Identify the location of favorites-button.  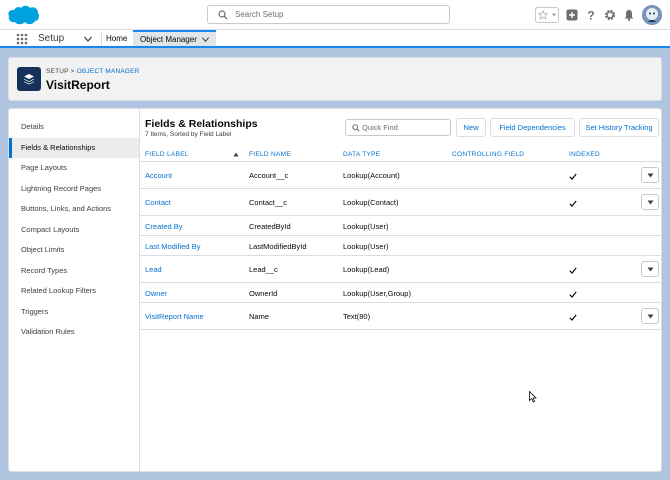
(547, 15).